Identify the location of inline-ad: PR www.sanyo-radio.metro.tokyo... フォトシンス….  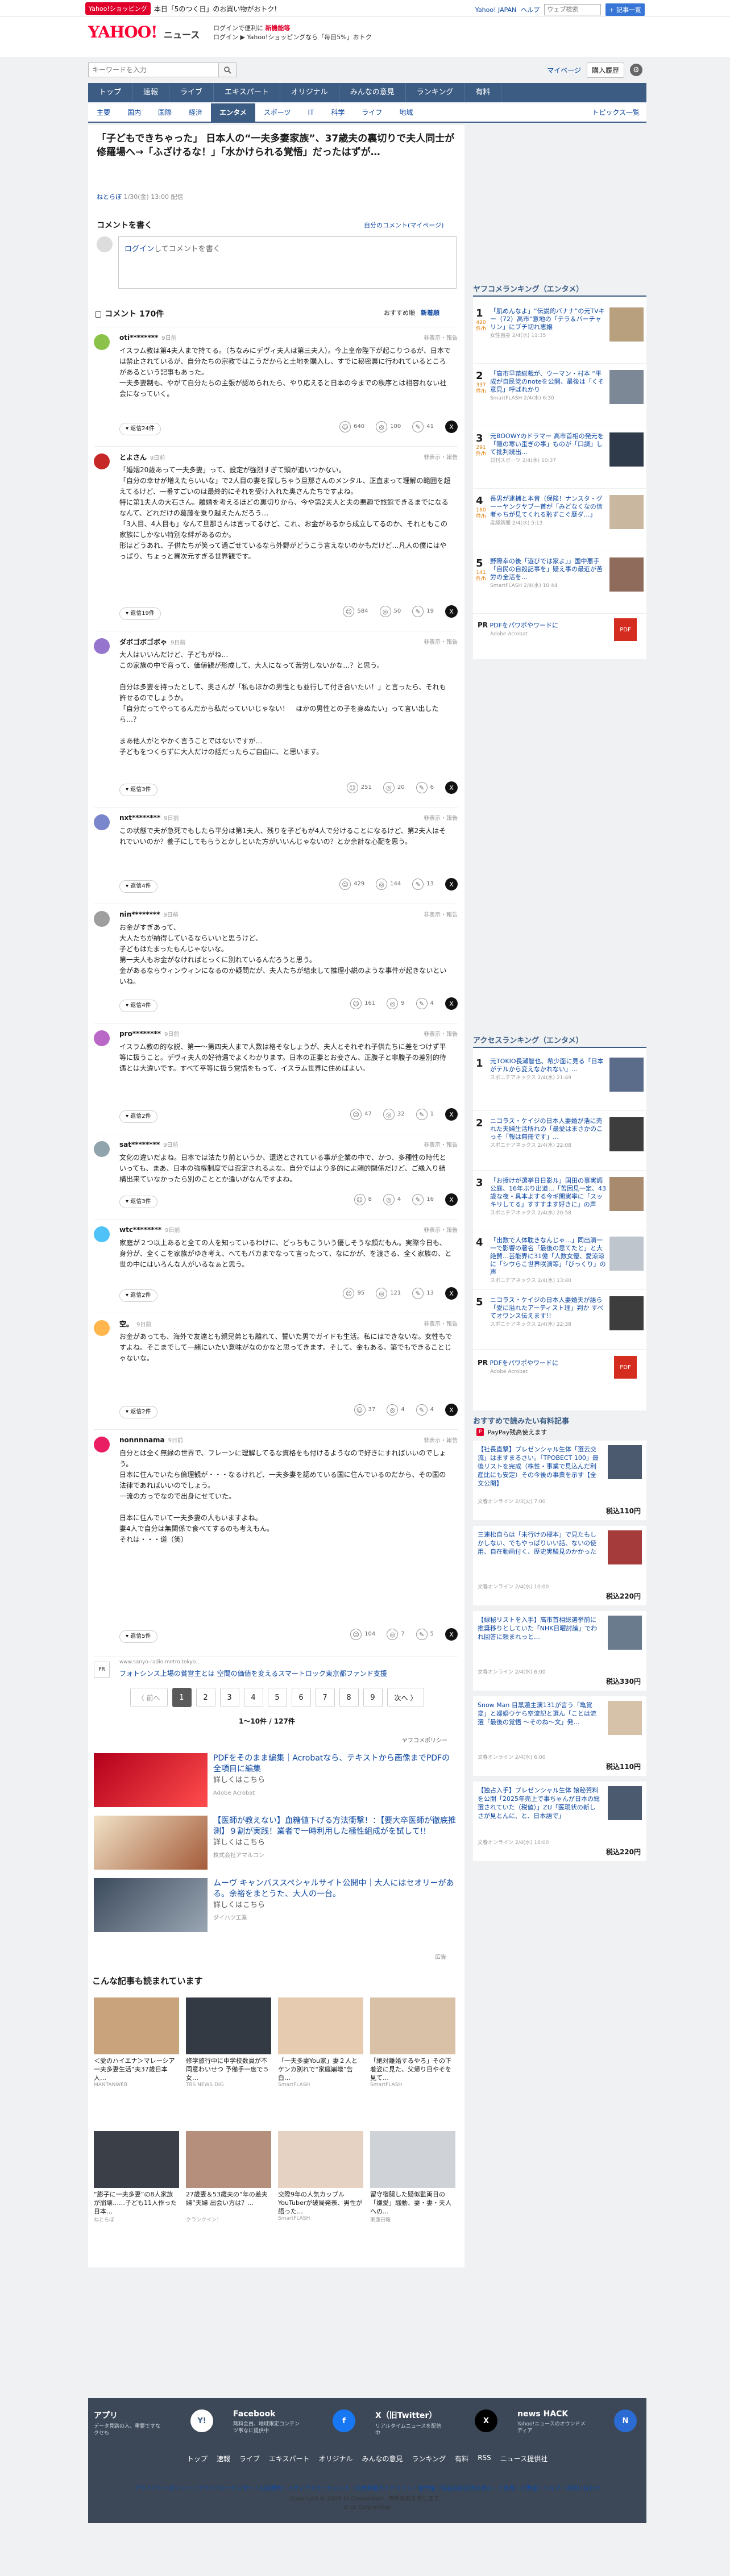
(276, 1669).